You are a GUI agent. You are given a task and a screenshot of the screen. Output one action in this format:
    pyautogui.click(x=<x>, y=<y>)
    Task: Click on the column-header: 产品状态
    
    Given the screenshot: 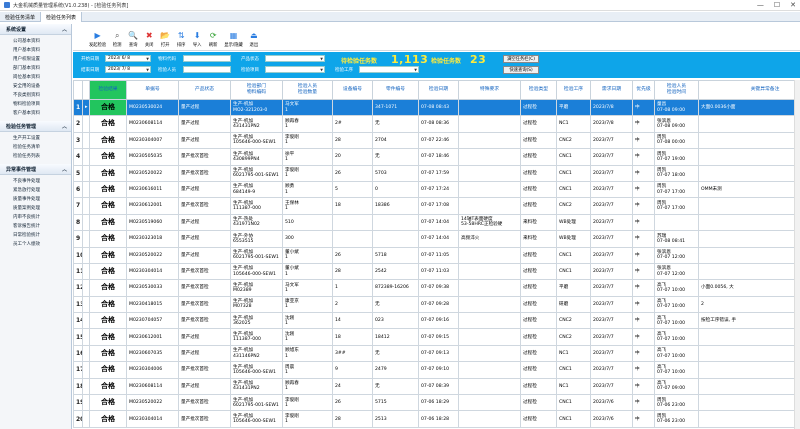 What is the action you would take?
    pyautogui.click(x=204, y=90)
    